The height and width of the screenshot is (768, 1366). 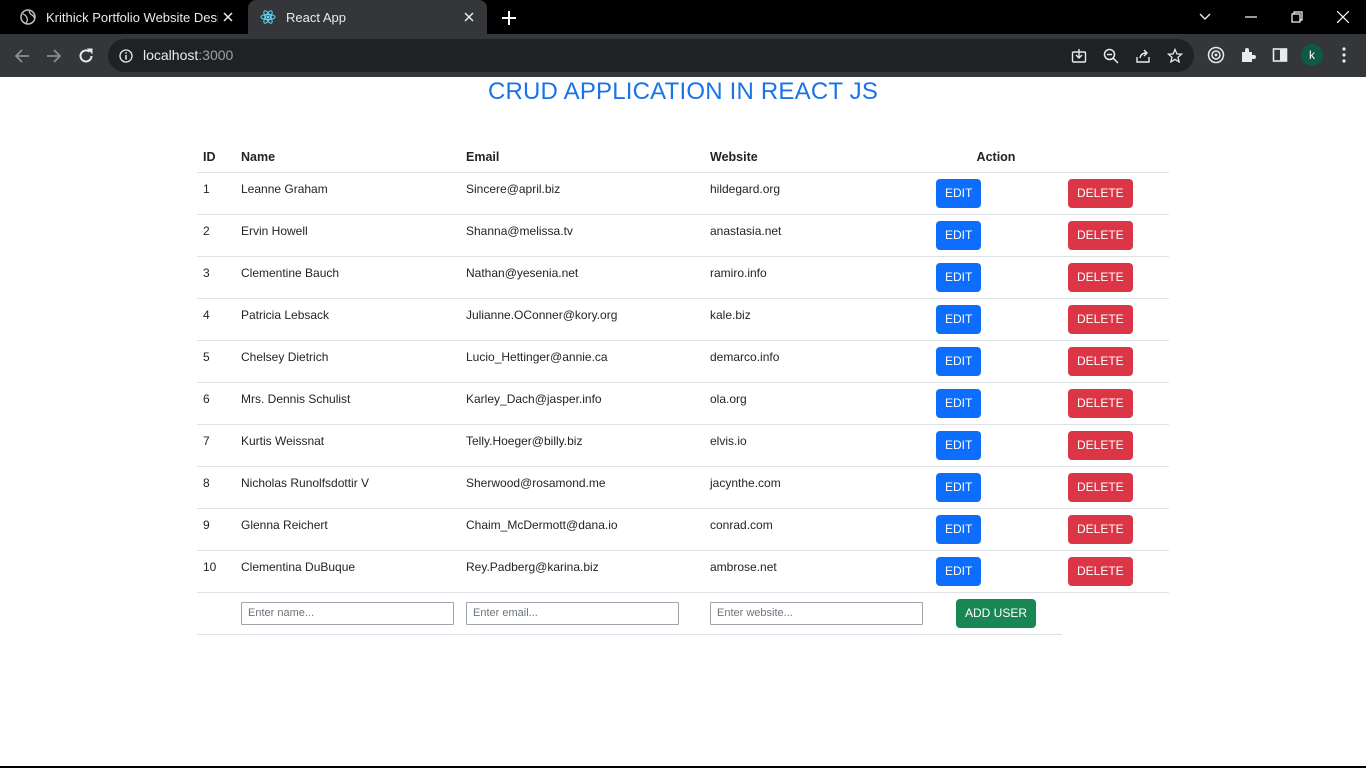 What do you see at coordinates (1343, 17) in the screenshot?
I see `window-close-icon` at bounding box center [1343, 17].